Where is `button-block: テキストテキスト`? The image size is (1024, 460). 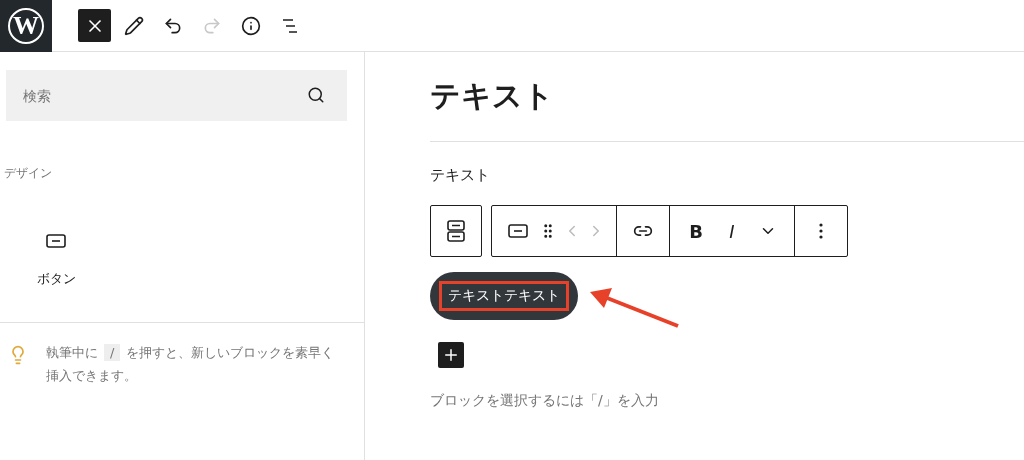
button-block: テキストテキスト is located at coordinates (504, 296).